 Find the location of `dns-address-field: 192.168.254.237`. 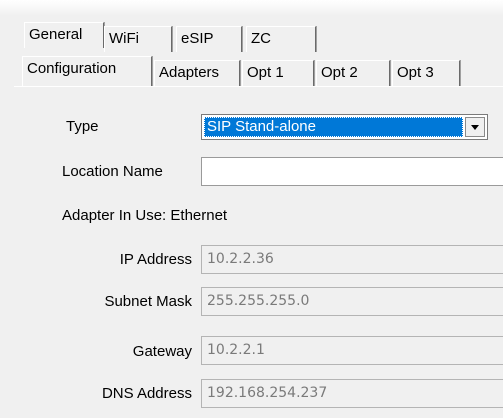

dns-address-field: 192.168.254.237 is located at coordinates (352, 393).